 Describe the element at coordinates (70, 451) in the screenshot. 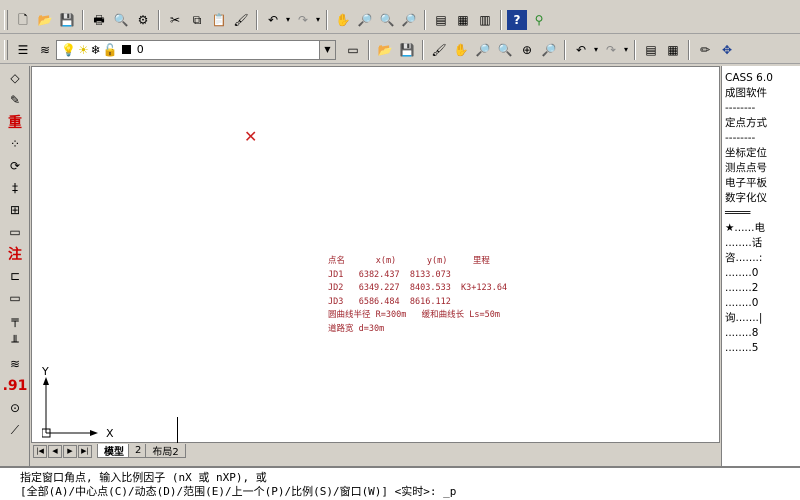

I see `next-tab-icon: ▶` at that location.